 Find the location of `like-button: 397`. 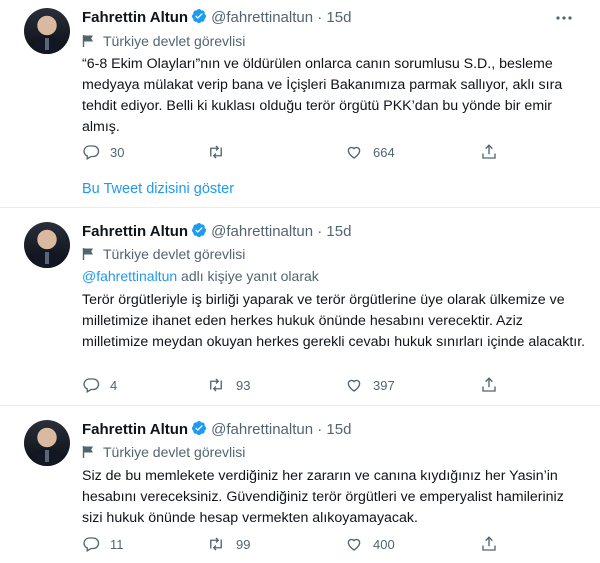

like-button: 397 is located at coordinates (370, 385).